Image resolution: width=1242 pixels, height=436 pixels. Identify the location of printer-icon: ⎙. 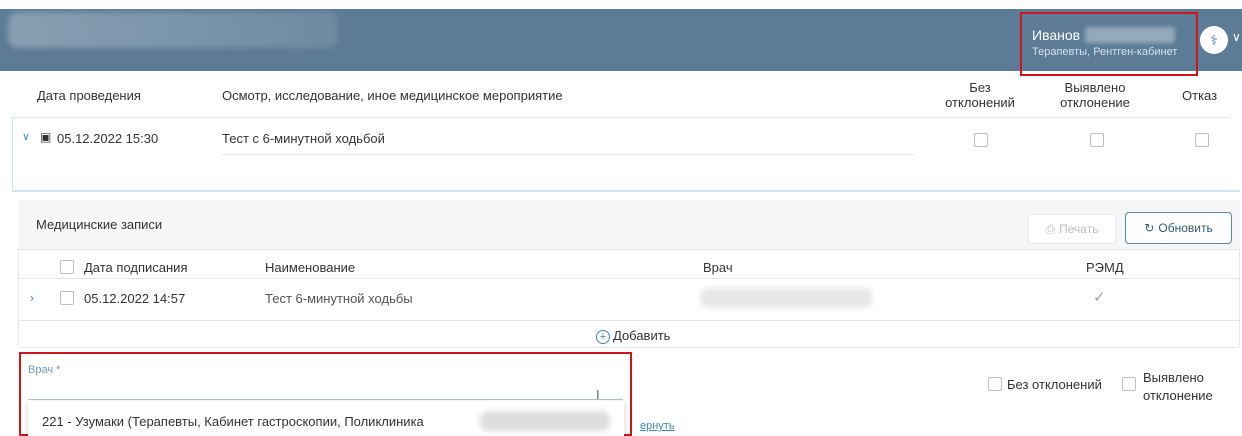
(1050, 228).